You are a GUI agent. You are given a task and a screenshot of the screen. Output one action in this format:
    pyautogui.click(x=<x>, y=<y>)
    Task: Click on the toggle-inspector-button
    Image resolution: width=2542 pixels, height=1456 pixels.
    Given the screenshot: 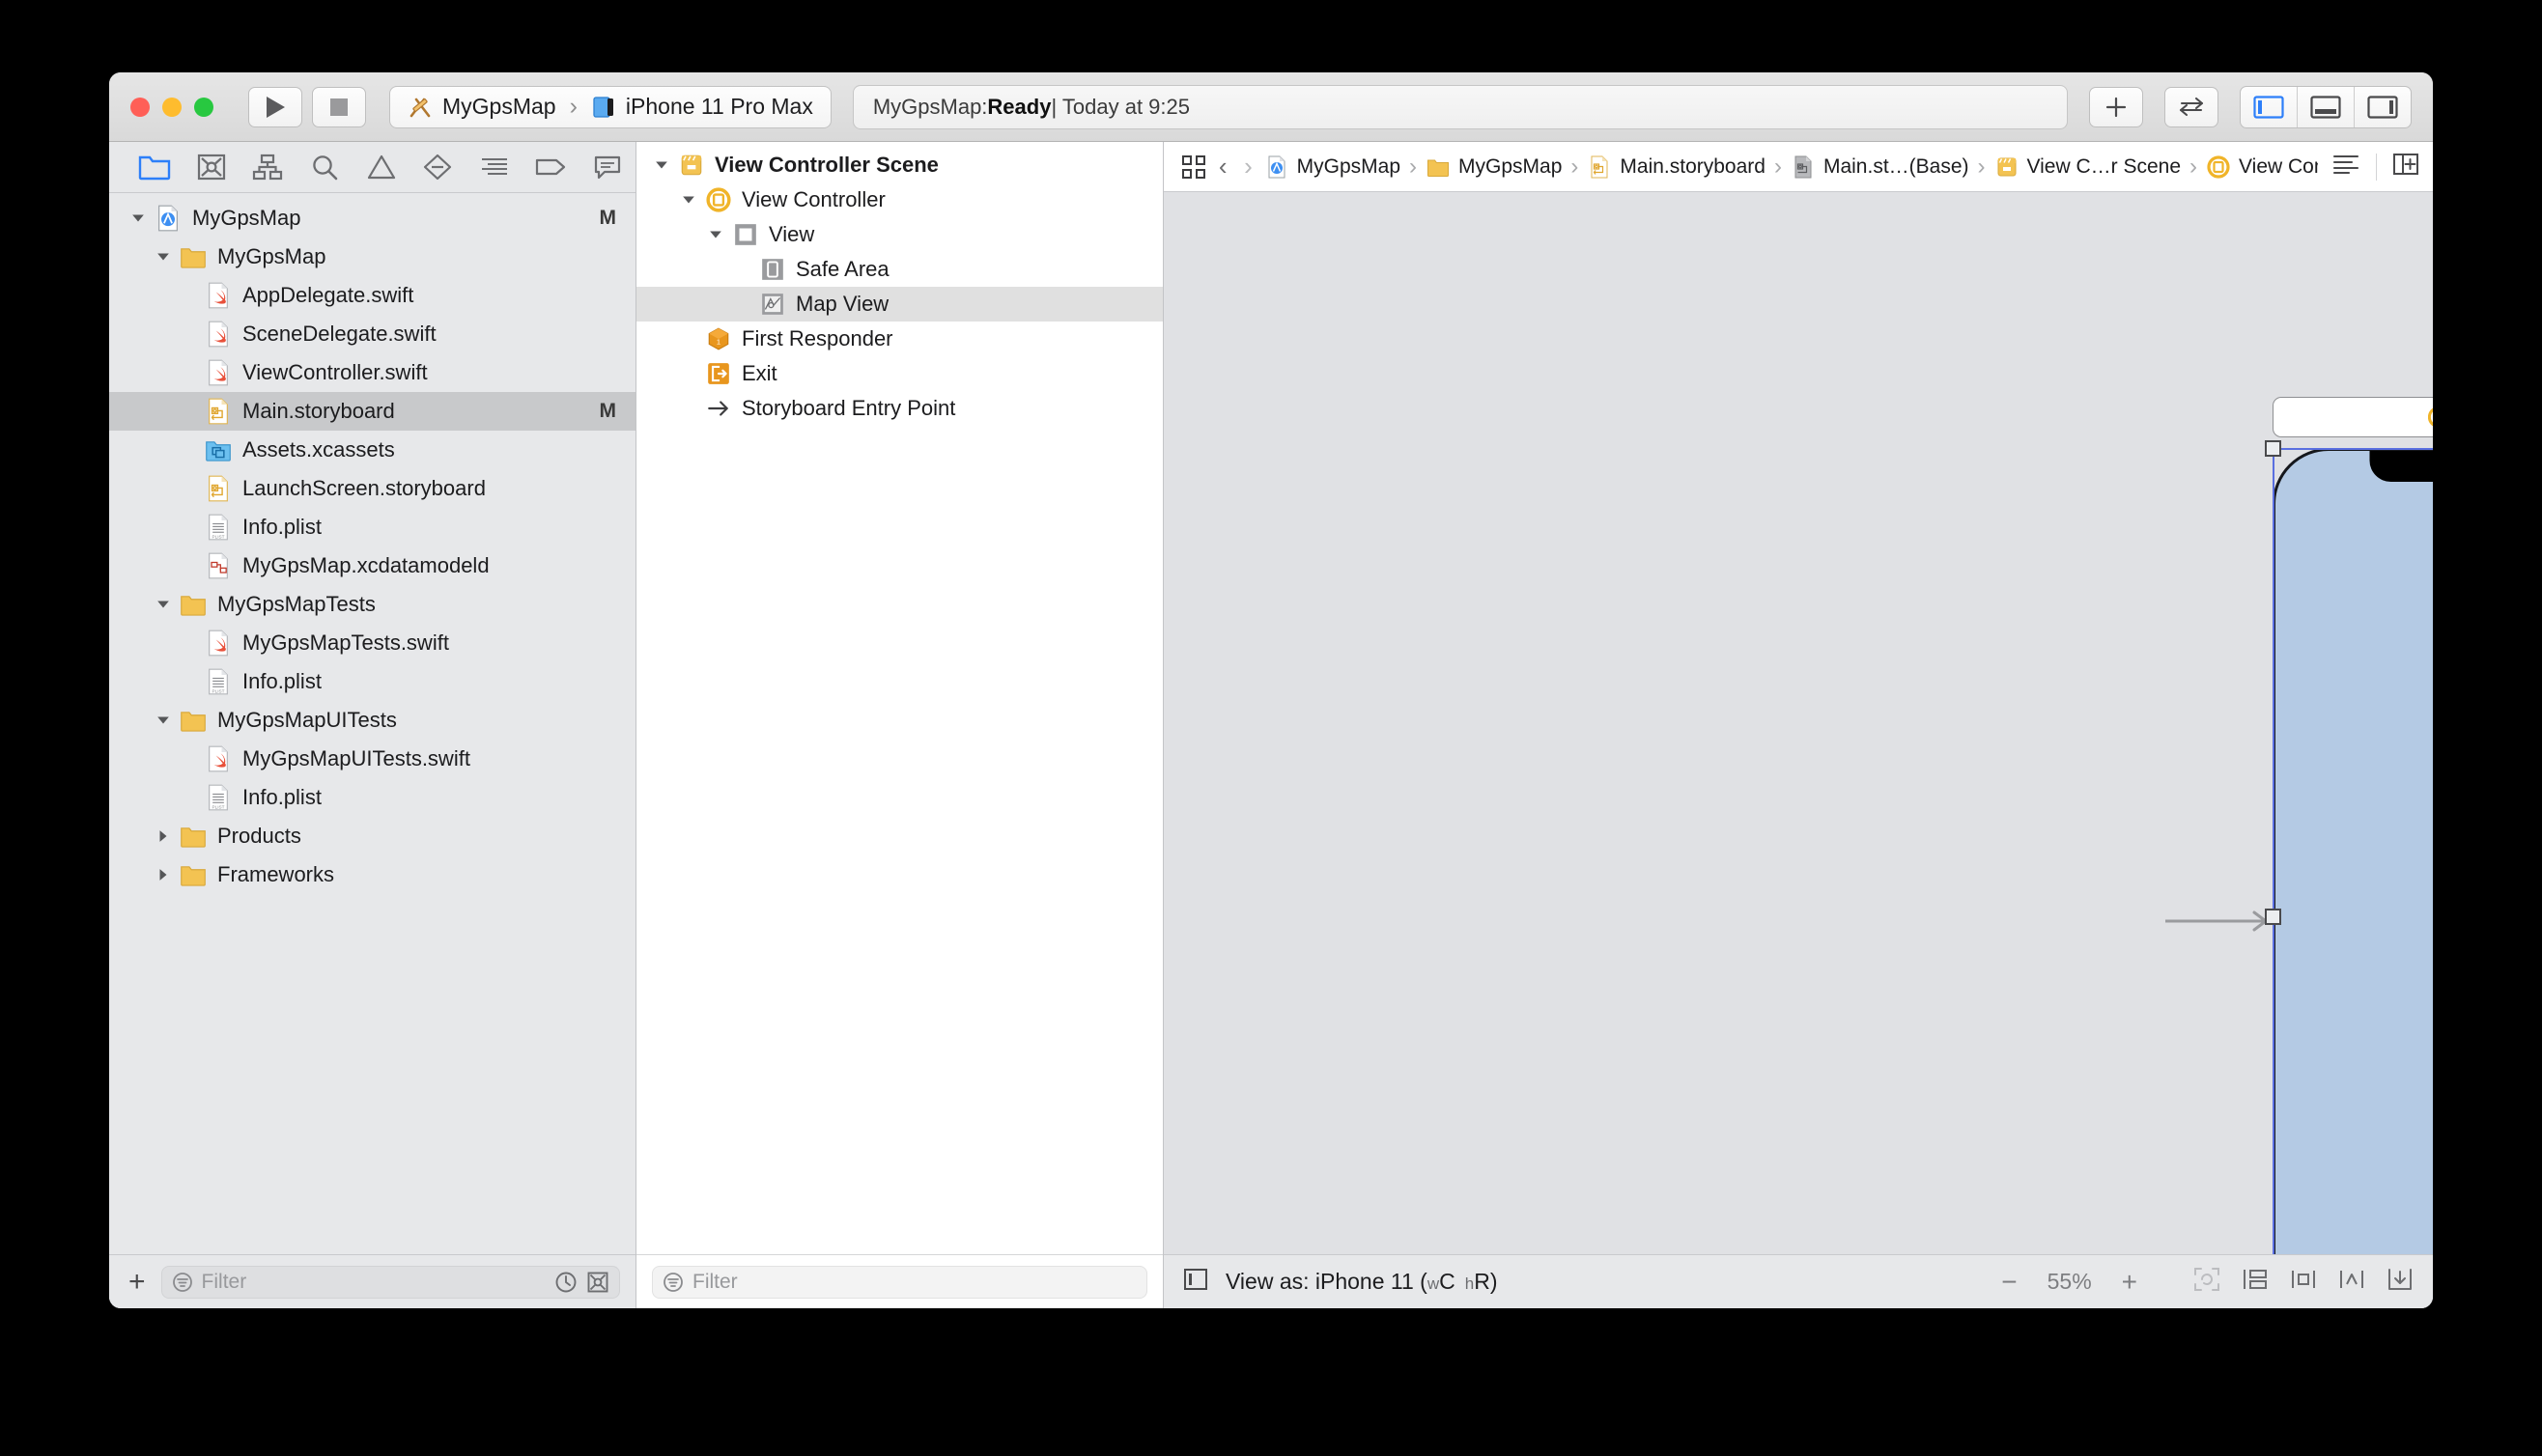 What is the action you would take?
    pyautogui.click(x=2383, y=107)
    